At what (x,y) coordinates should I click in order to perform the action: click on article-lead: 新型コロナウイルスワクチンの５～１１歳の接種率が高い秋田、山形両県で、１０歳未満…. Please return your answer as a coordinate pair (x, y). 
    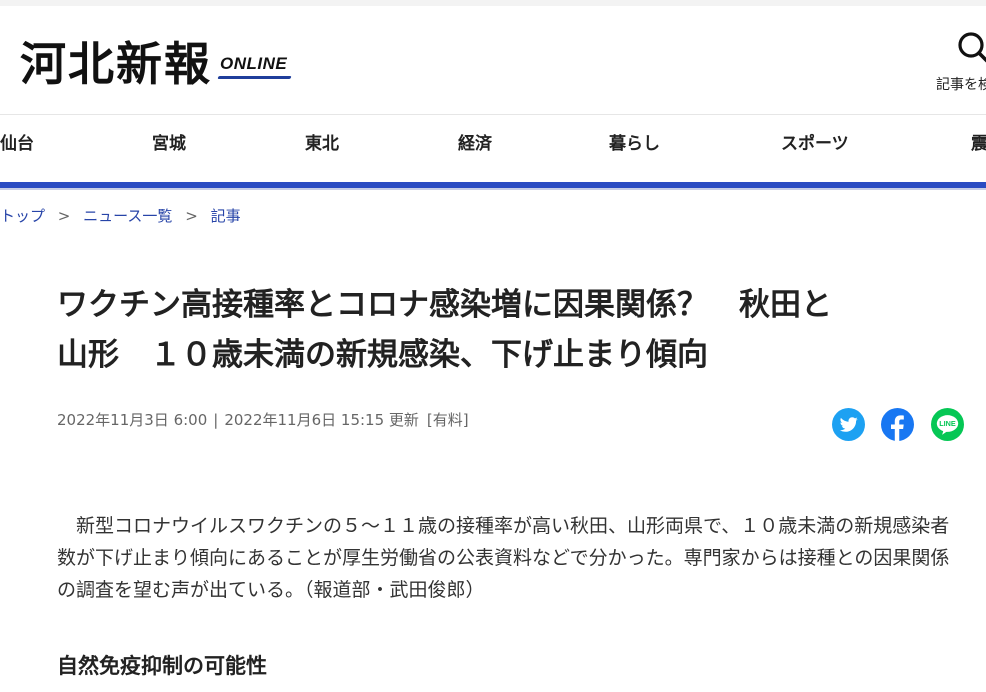
    Looking at the image, I should click on (503, 558).